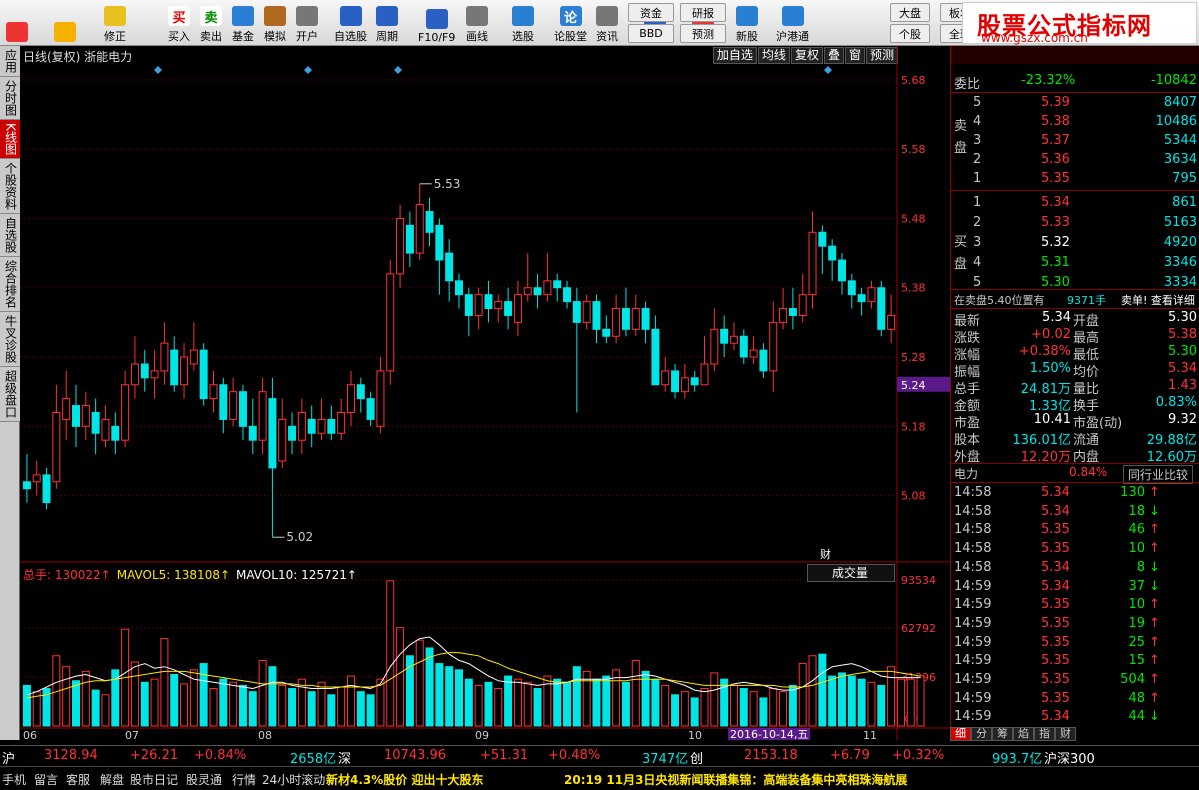  What do you see at coordinates (10, 61) in the screenshot?
I see `side-tab-0: 应用` at bounding box center [10, 61].